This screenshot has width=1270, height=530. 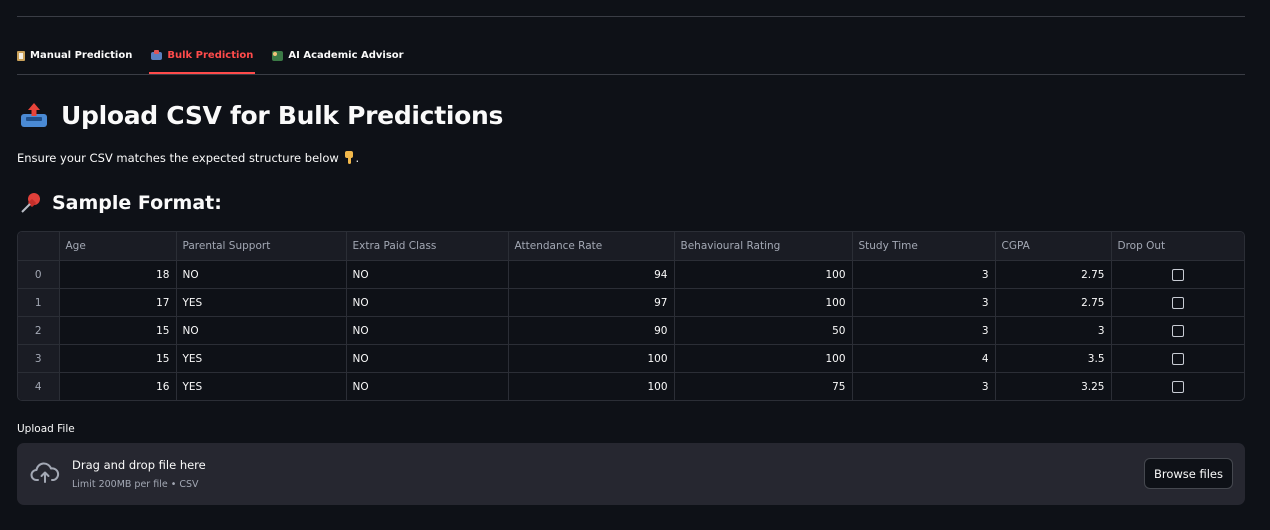 I want to click on sample-format-title: Sample Format:, so click(x=137, y=203).